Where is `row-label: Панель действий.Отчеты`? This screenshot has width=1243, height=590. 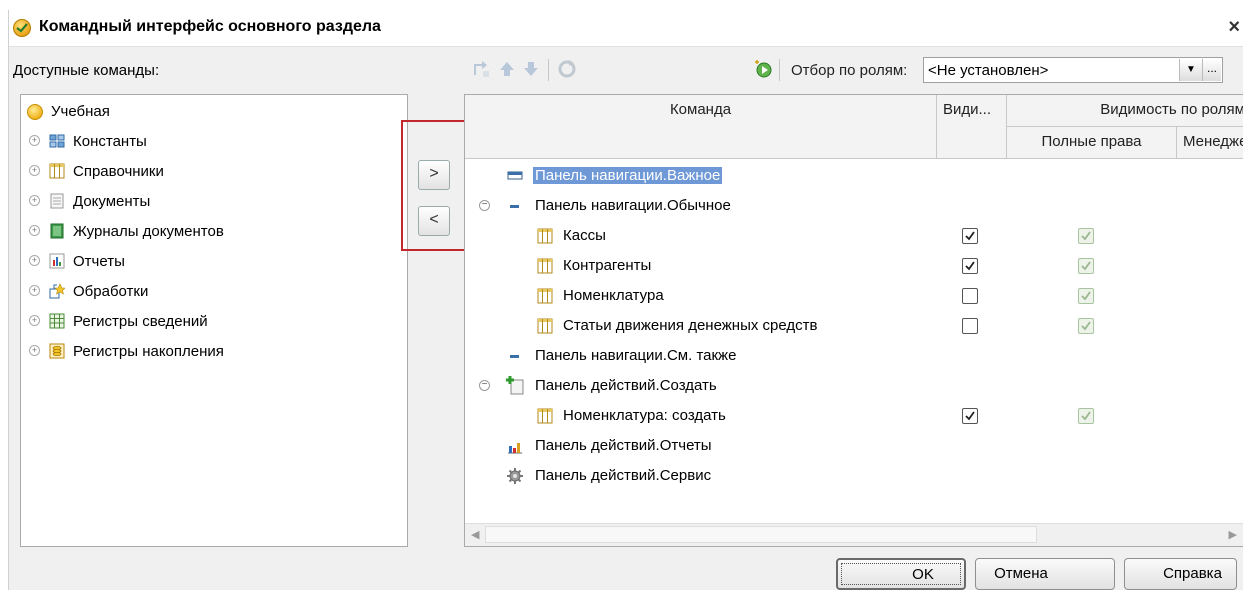
row-label: Панель действий.Отчеты is located at coordinates (623, 445).